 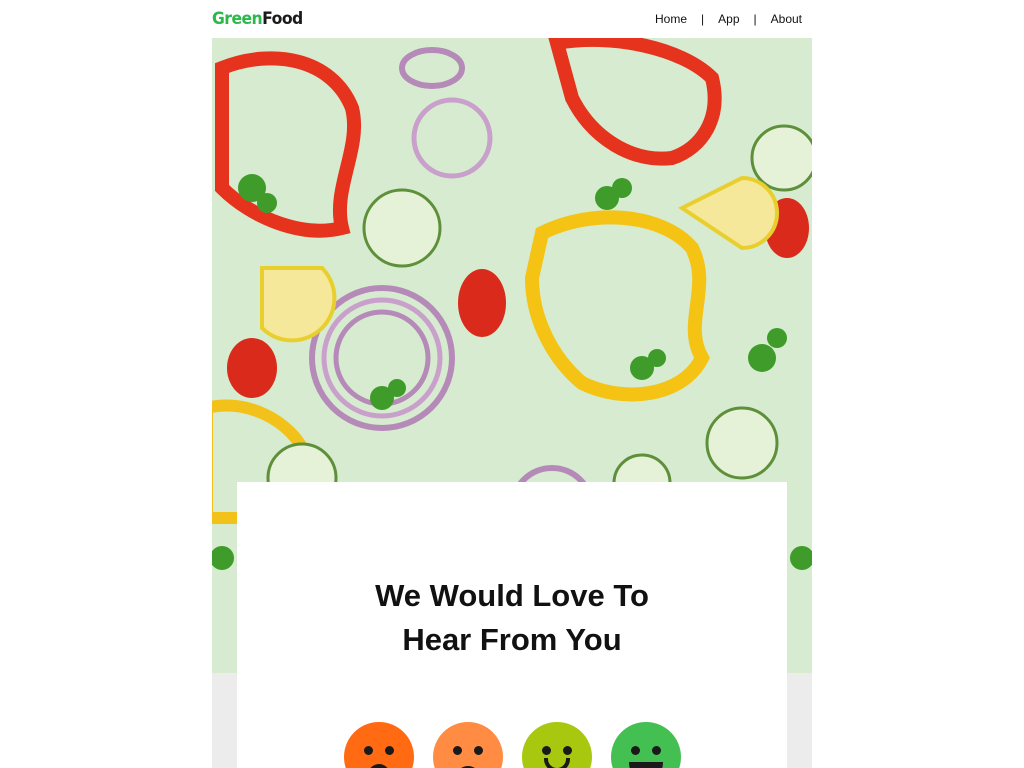 I want to click on top-nav: Home | App | About, so click(x=733, y=19).